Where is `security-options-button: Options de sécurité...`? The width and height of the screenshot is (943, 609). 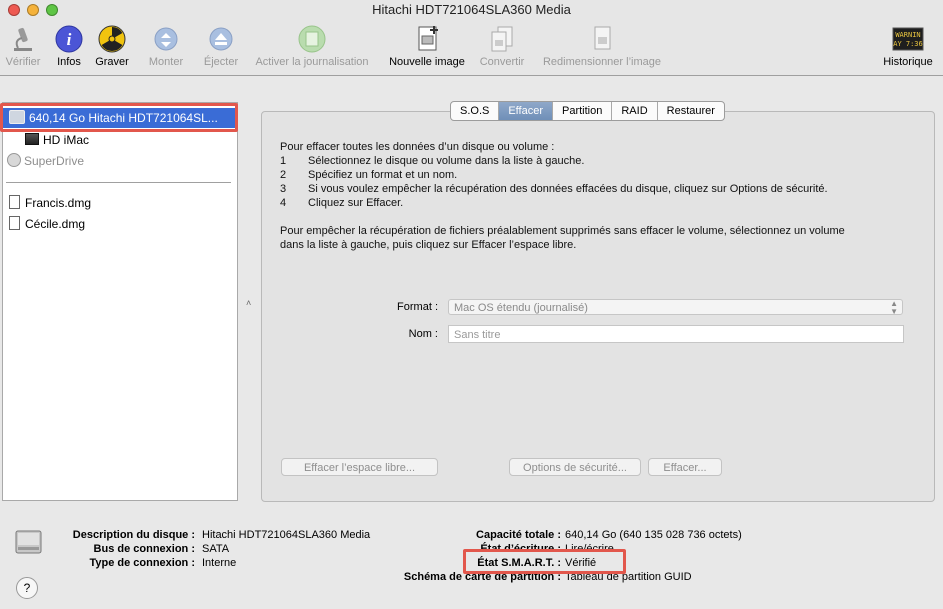 security-options-button: Options de sécurité... is located at coordinates (575, 467).